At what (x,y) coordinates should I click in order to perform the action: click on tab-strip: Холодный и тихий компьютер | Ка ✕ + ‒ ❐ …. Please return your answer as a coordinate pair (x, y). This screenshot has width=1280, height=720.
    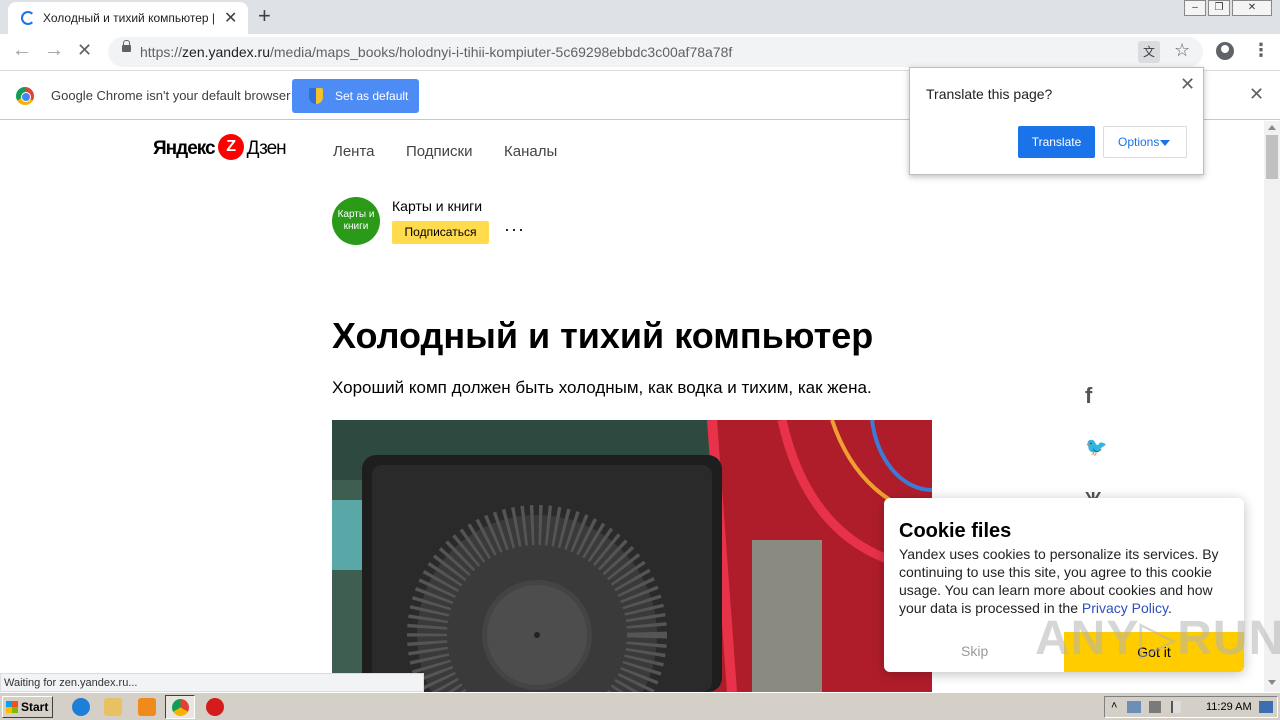
    Looking at the image, I should click on (640, 17).